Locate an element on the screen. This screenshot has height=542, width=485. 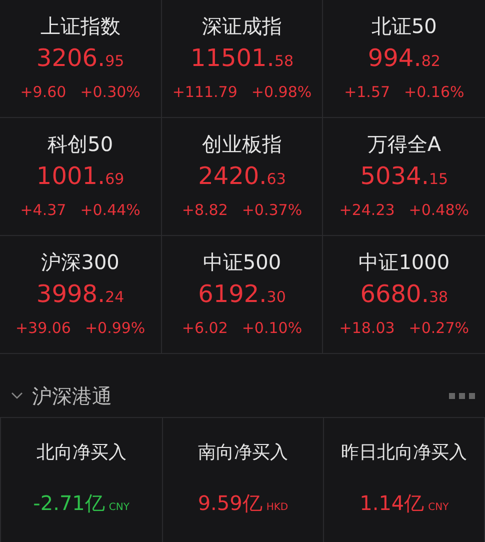
index-percent: +0.10% is located at coordinates (272, 328).